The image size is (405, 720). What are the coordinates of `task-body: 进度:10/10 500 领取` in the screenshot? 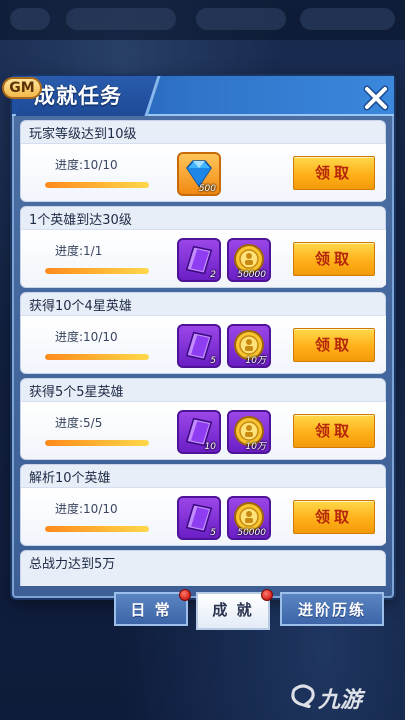 It's located at (203, 172).